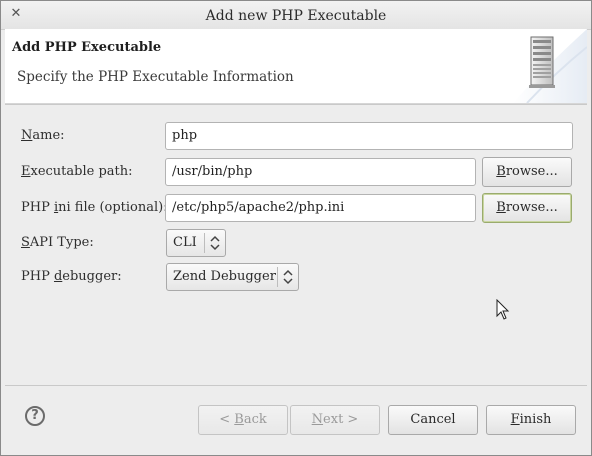 Image resolution: width=592 pixels, height=456 pixels. Describe the element at coordinates (224, 276) in the screenshot. I see `debugger-value: Zend Debugger` at that location.